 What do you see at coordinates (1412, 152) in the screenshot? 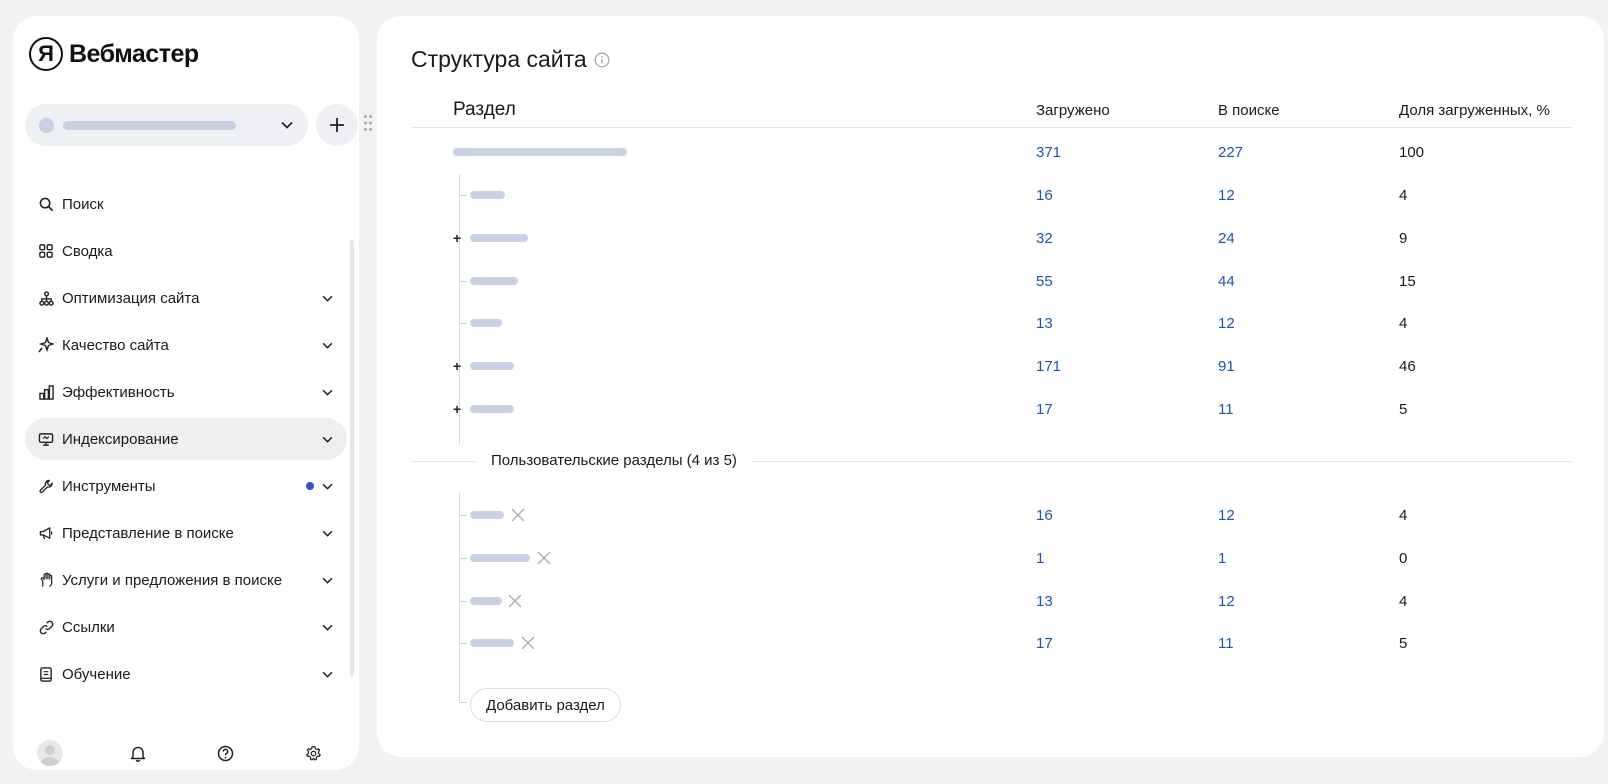
I see `share-percent: 100` at bounding box center [1412, 152].